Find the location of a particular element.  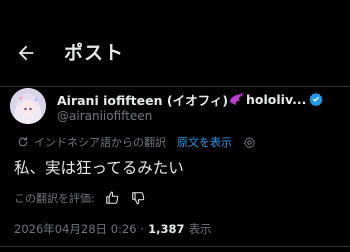

author-display-name: Airani iofifteen (イオフィ) is located at coordinates (142, 99).